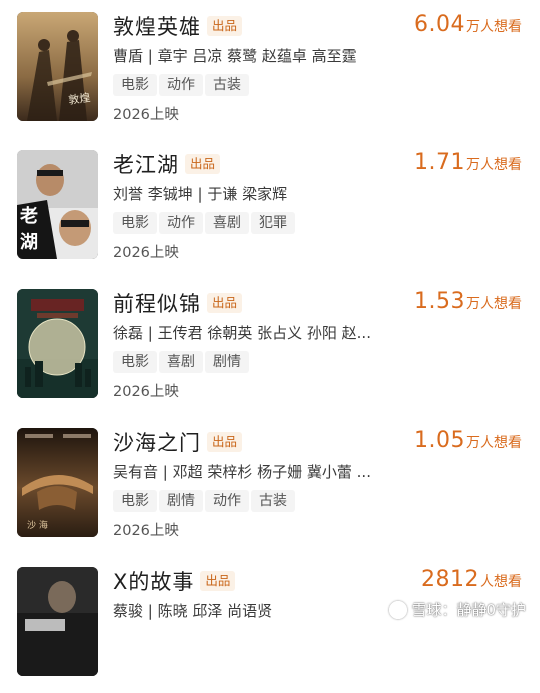 This screenshot has height=693, width=540. I want to click on svg-text: 沙 海, so click(37, 525).